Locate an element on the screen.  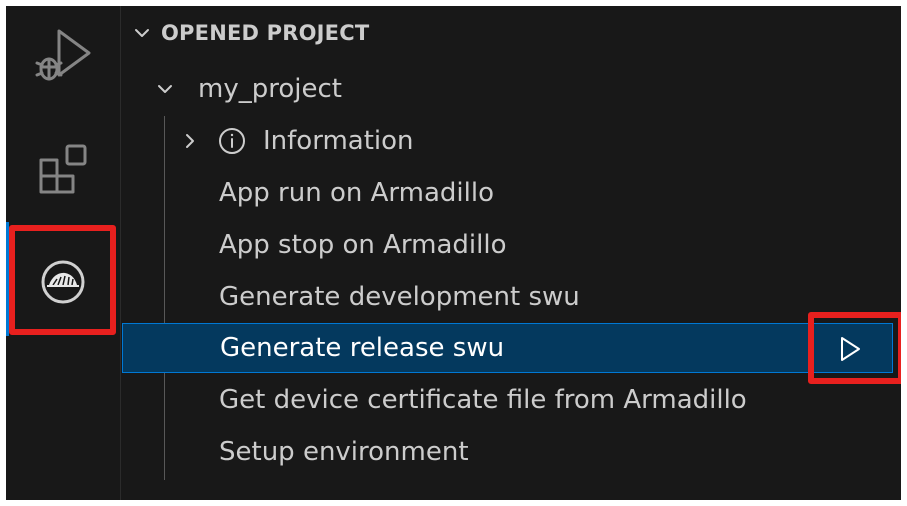
command-label: Generate development swu is located at coordinates (399, 297).